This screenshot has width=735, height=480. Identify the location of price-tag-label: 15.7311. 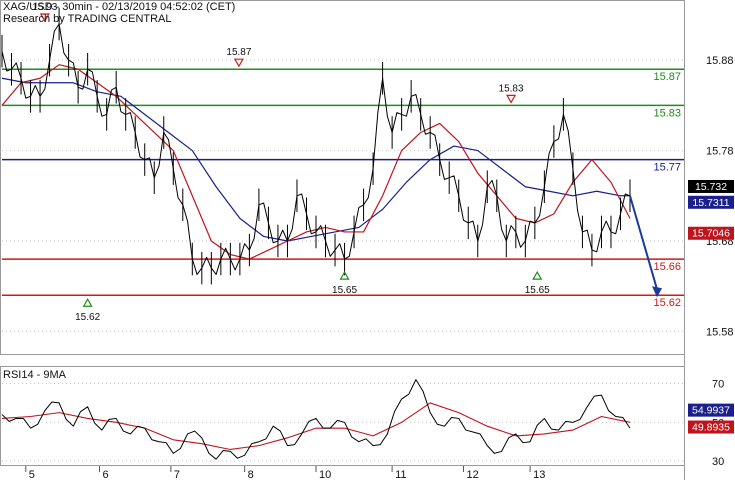
(710, 203).